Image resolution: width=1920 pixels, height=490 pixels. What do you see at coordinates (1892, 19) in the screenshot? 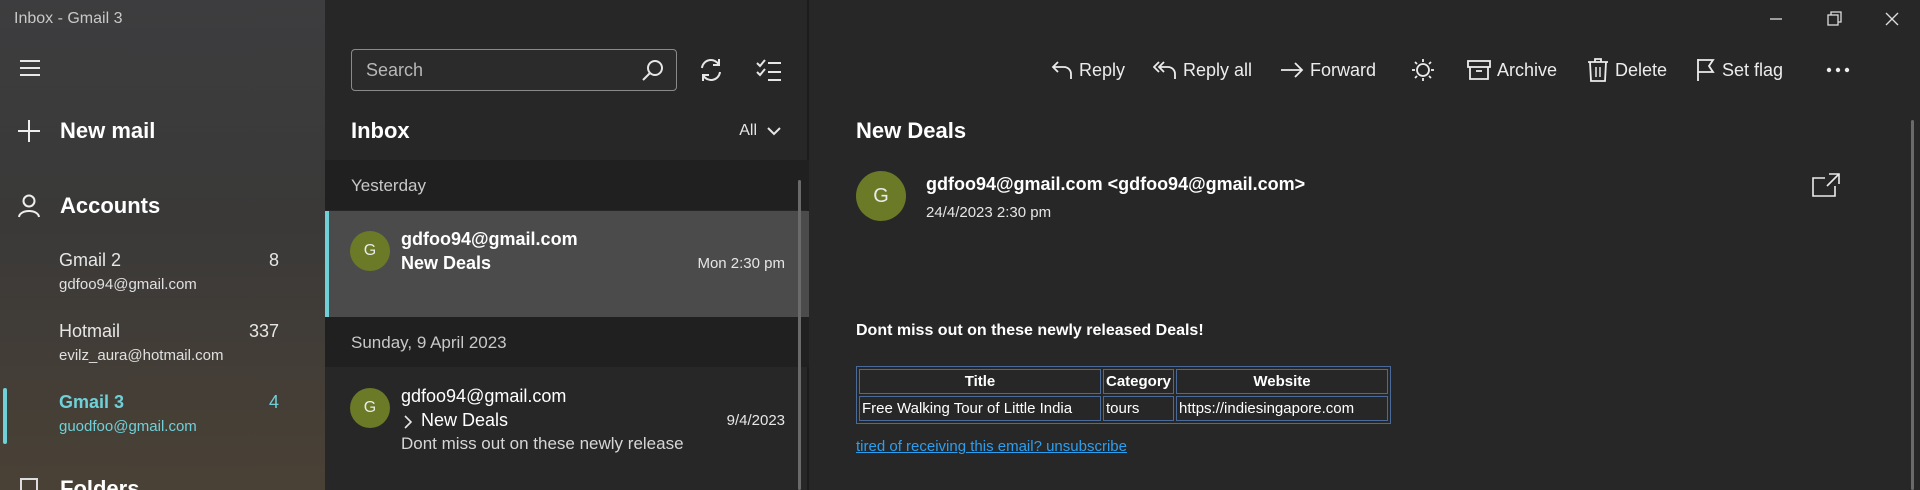
I see `close-icon` at bounding box center [1892, 19].